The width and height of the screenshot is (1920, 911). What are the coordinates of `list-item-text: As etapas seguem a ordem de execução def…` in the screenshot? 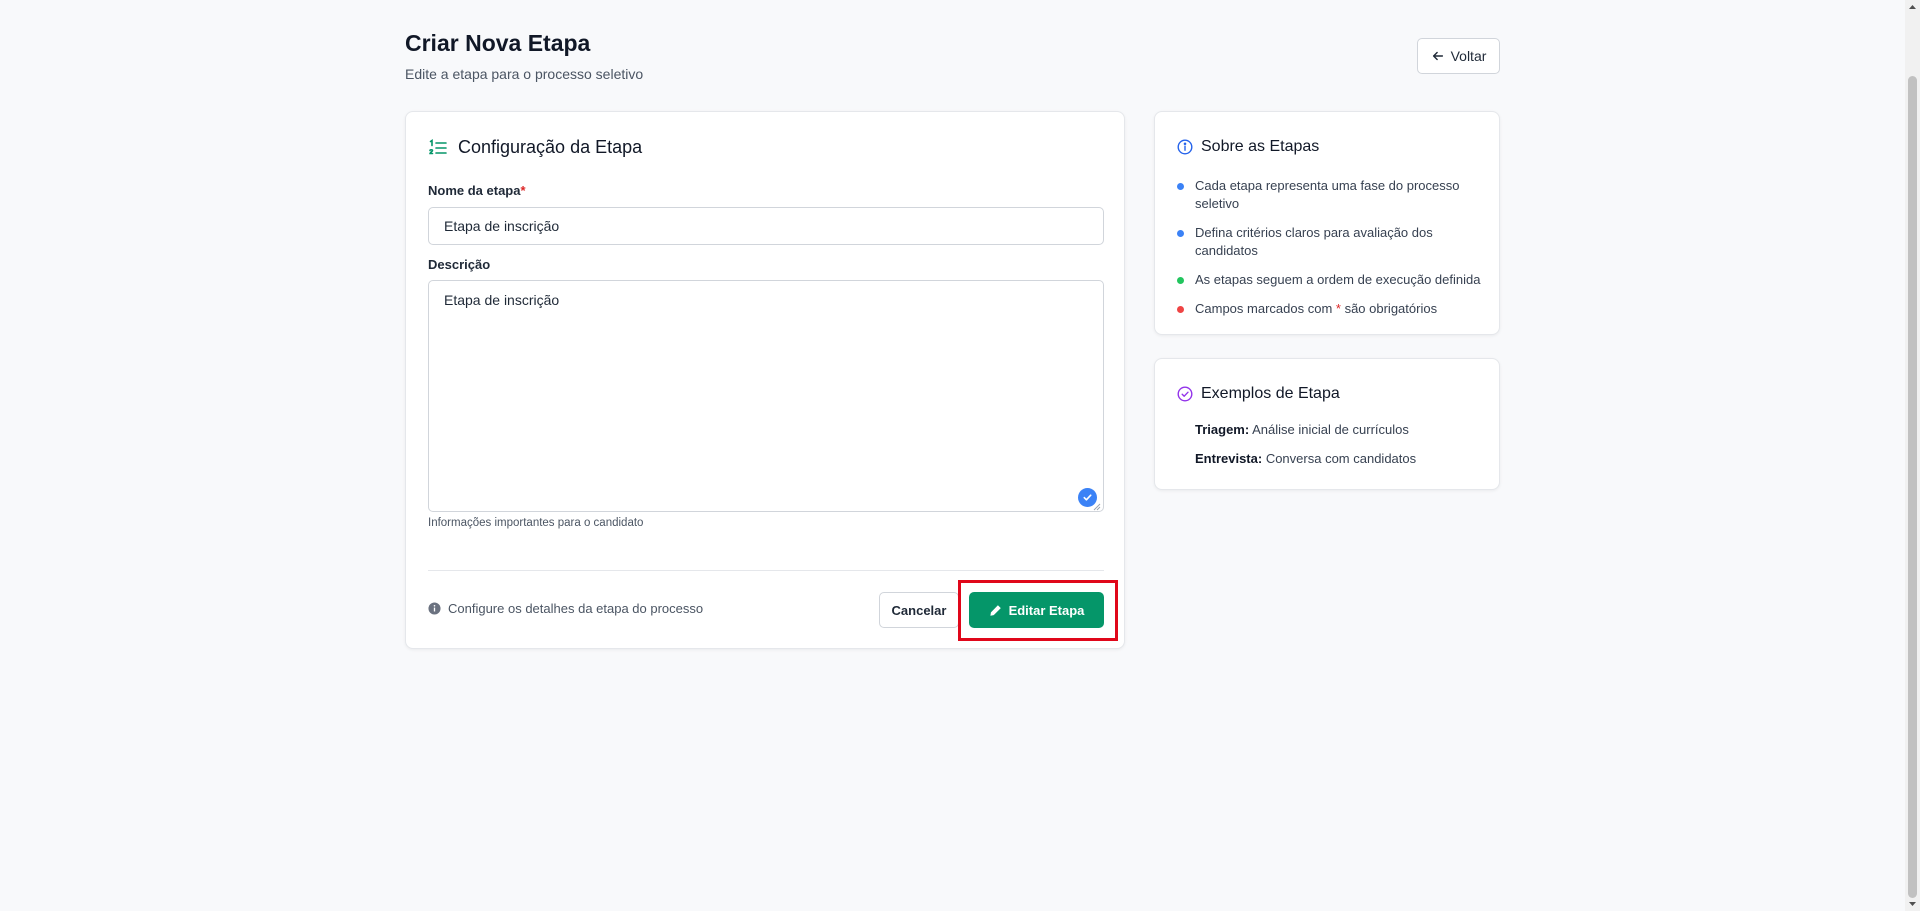 It's located at (1338, 279).